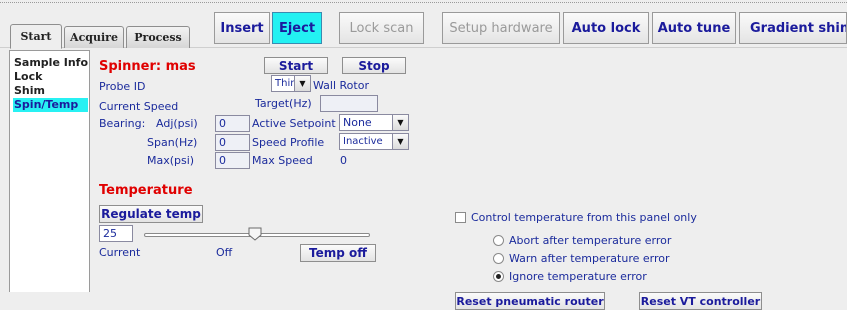  I want to click on active-setpoint-label: Active Setpoint, so click(294, 123).